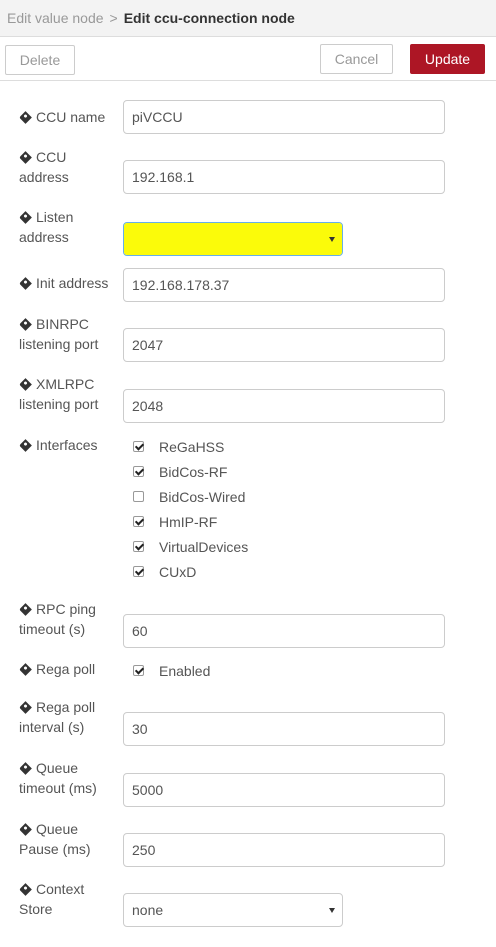 The width and height of the screenshot is (496, 947). I want to click on breadcrumb-current: Edit ccu-connection node, so click(209, 18).